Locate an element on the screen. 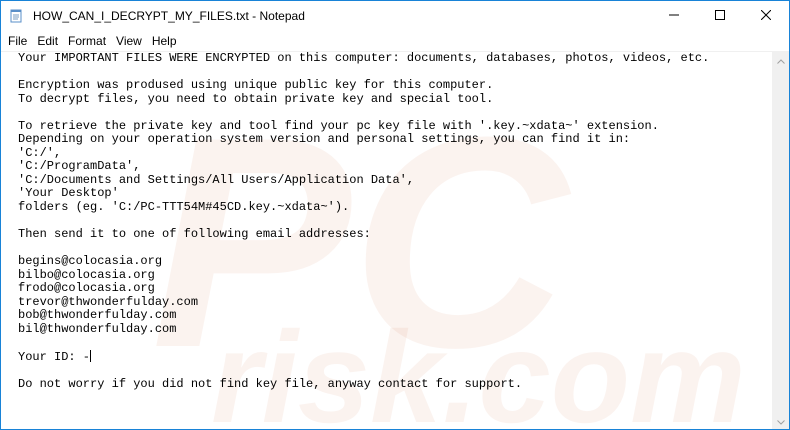 The width and height of the screenshot is (790, 430). chevron-down-icon is located at coordinates (780, 421).